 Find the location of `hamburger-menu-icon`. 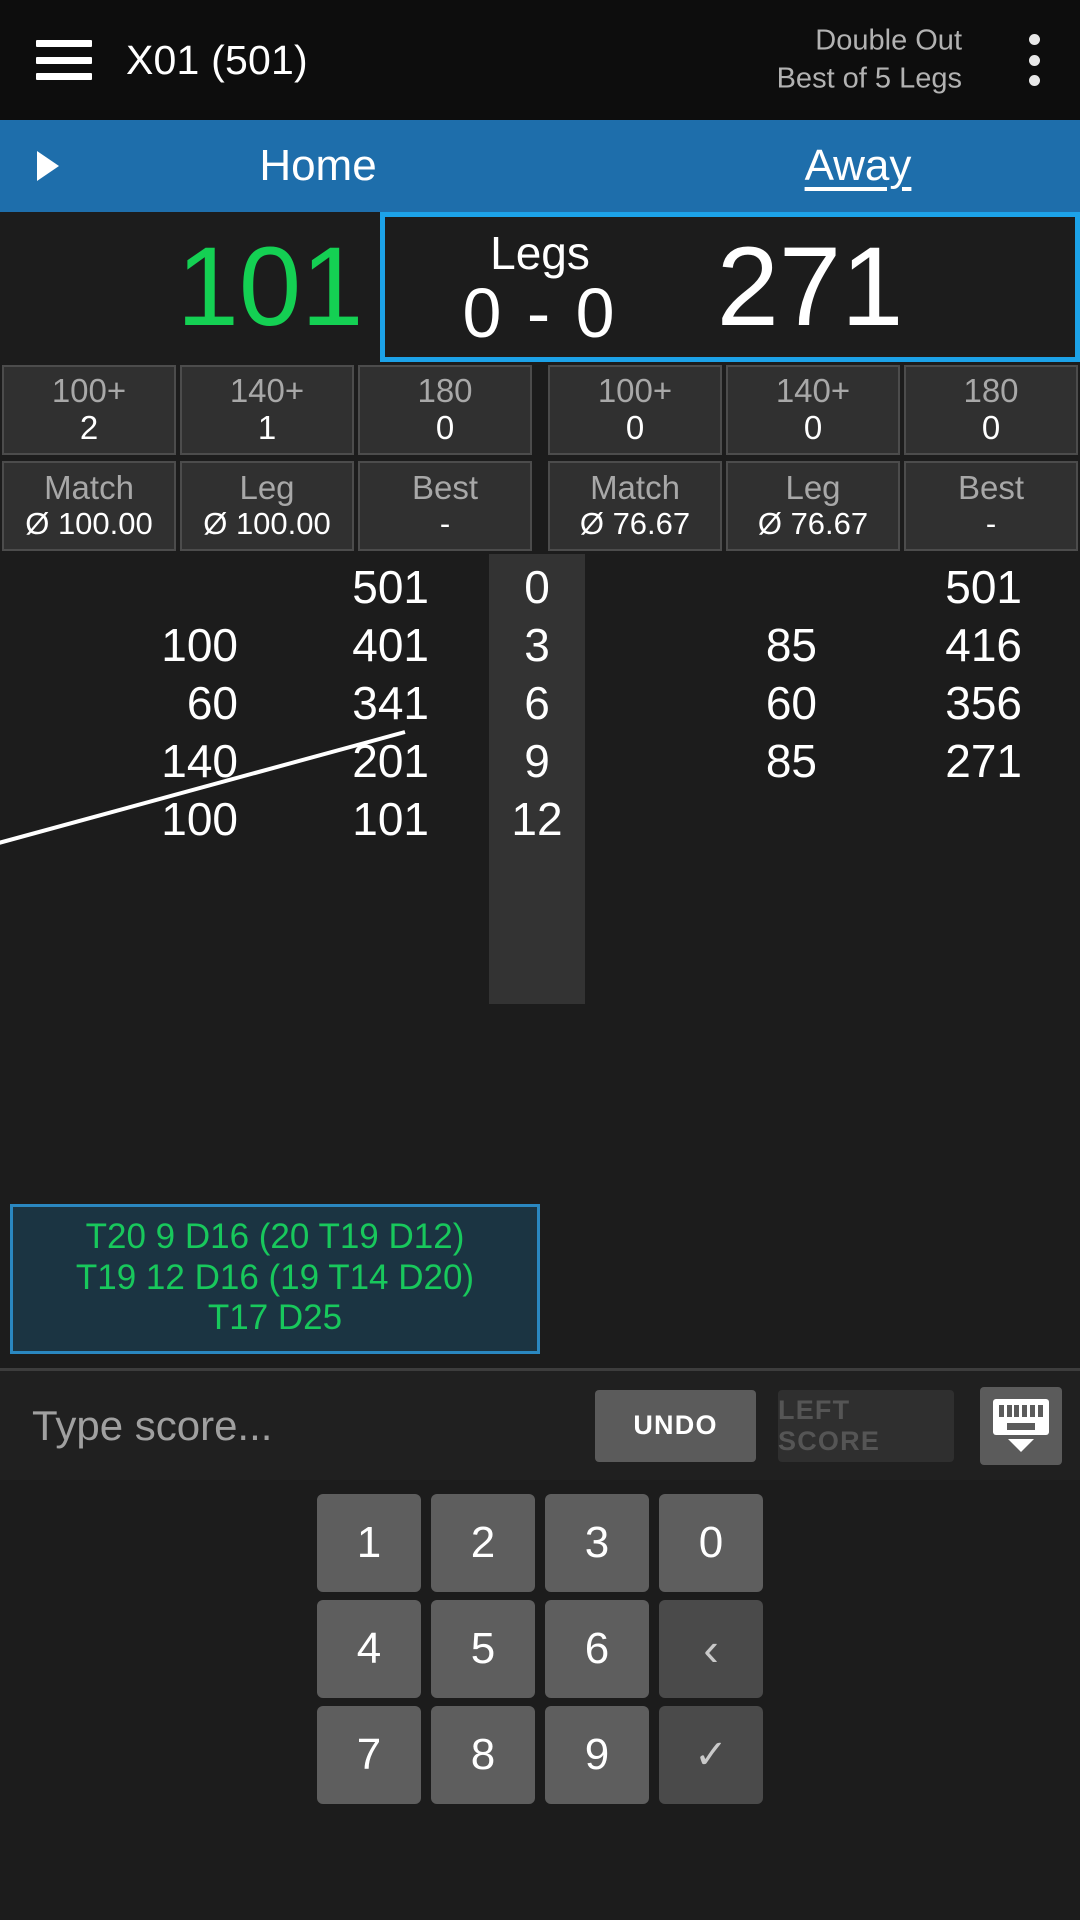

hamburger-menu-icon is located at coordinates (64, 60).